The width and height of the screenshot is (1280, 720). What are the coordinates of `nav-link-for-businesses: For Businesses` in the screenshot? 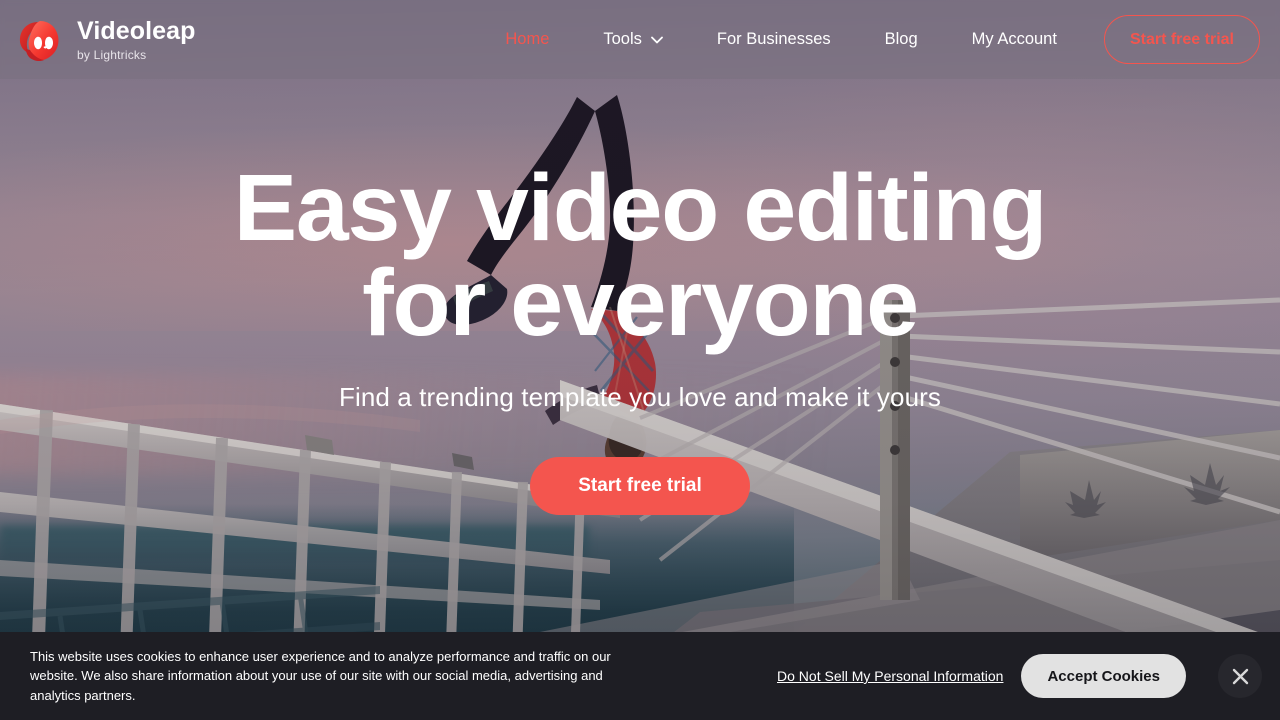 It's located at (774, 39).